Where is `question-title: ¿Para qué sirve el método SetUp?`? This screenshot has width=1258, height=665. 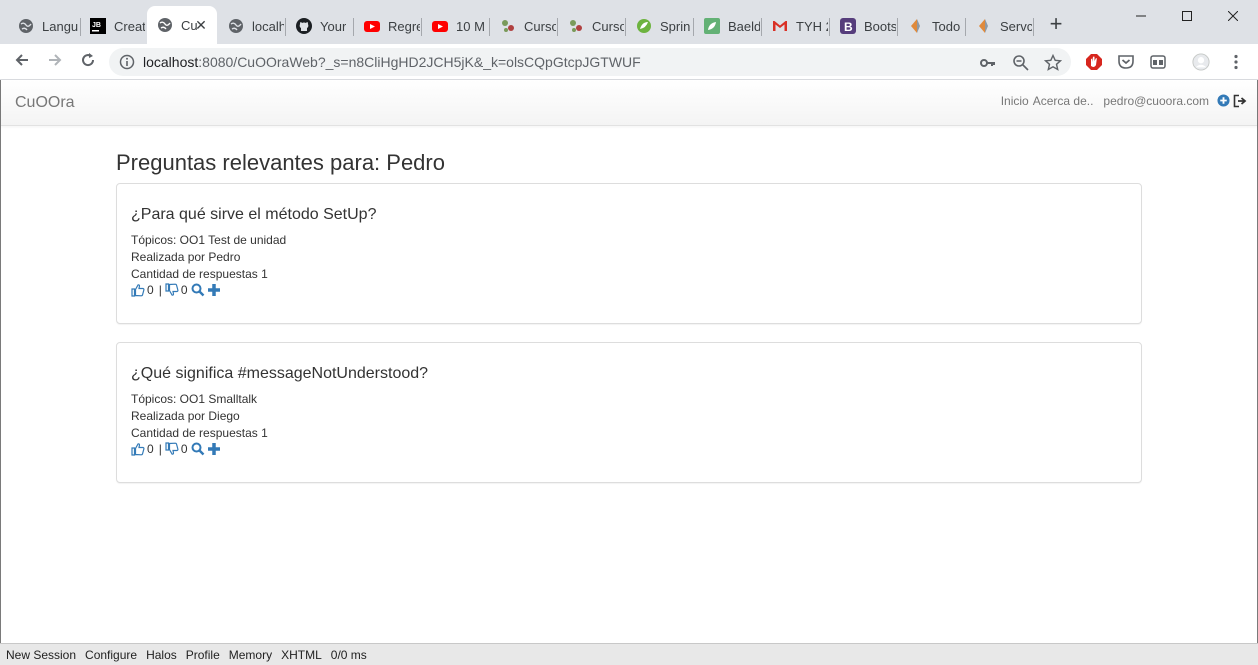
question-title: ¿Para qué sirve el método SetUp? is located at coordinates (254, 214).